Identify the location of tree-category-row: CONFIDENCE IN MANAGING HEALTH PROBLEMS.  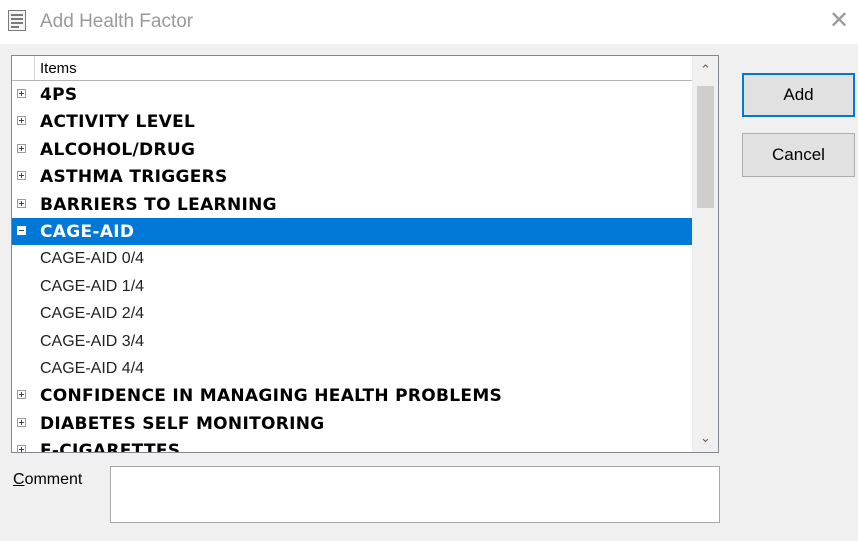
(352, 395).